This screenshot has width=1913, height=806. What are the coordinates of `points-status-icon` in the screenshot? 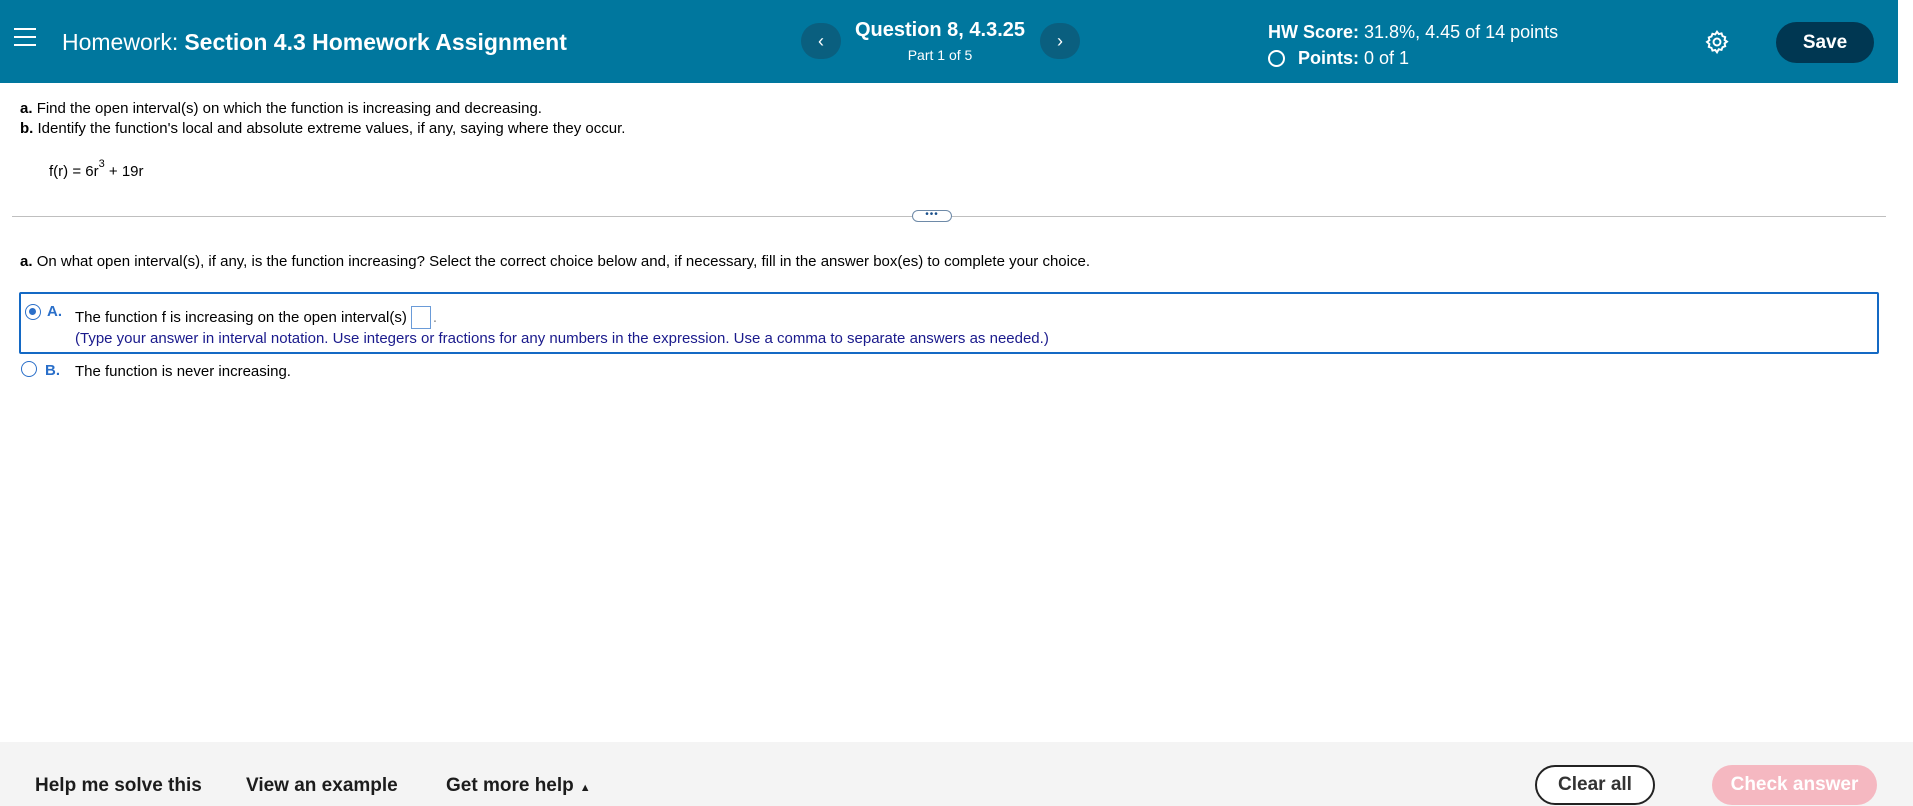 It's located at (1276, 58).